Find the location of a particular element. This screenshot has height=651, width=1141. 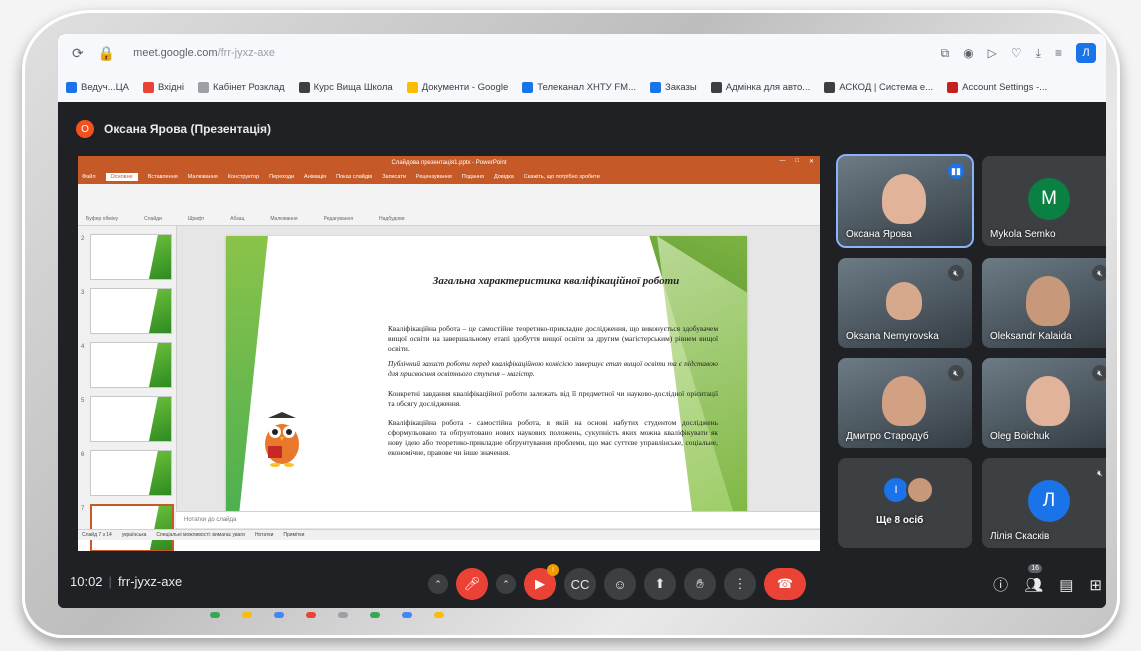

share-icon: ⧉ is located at coordinates (945, 53).